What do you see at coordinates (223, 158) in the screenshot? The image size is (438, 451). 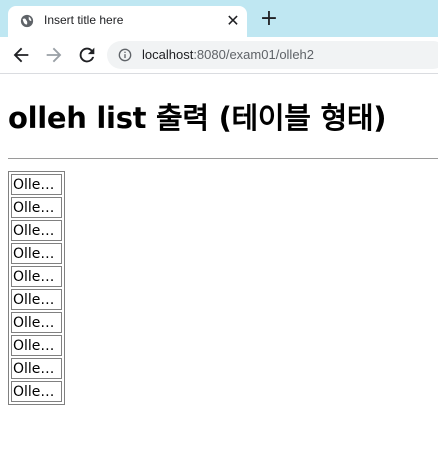 I see `divider` at bounding box center [223, 158].